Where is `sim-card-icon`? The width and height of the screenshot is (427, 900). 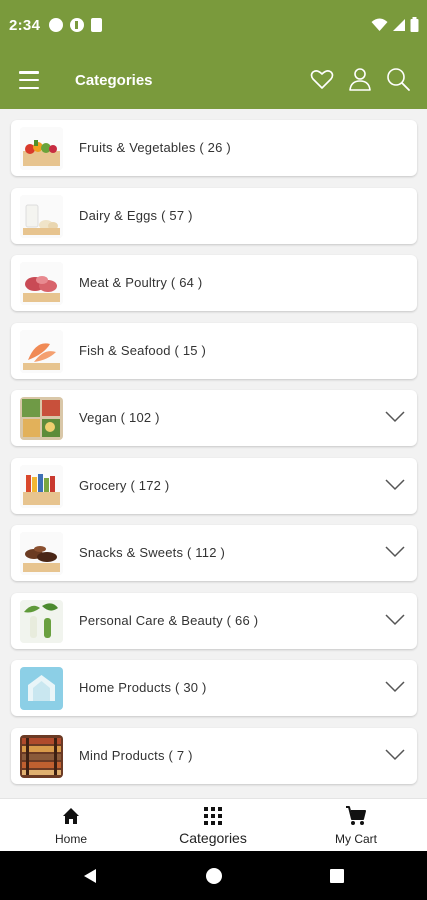
sim-card-icon is located at coordinates (96, 25).